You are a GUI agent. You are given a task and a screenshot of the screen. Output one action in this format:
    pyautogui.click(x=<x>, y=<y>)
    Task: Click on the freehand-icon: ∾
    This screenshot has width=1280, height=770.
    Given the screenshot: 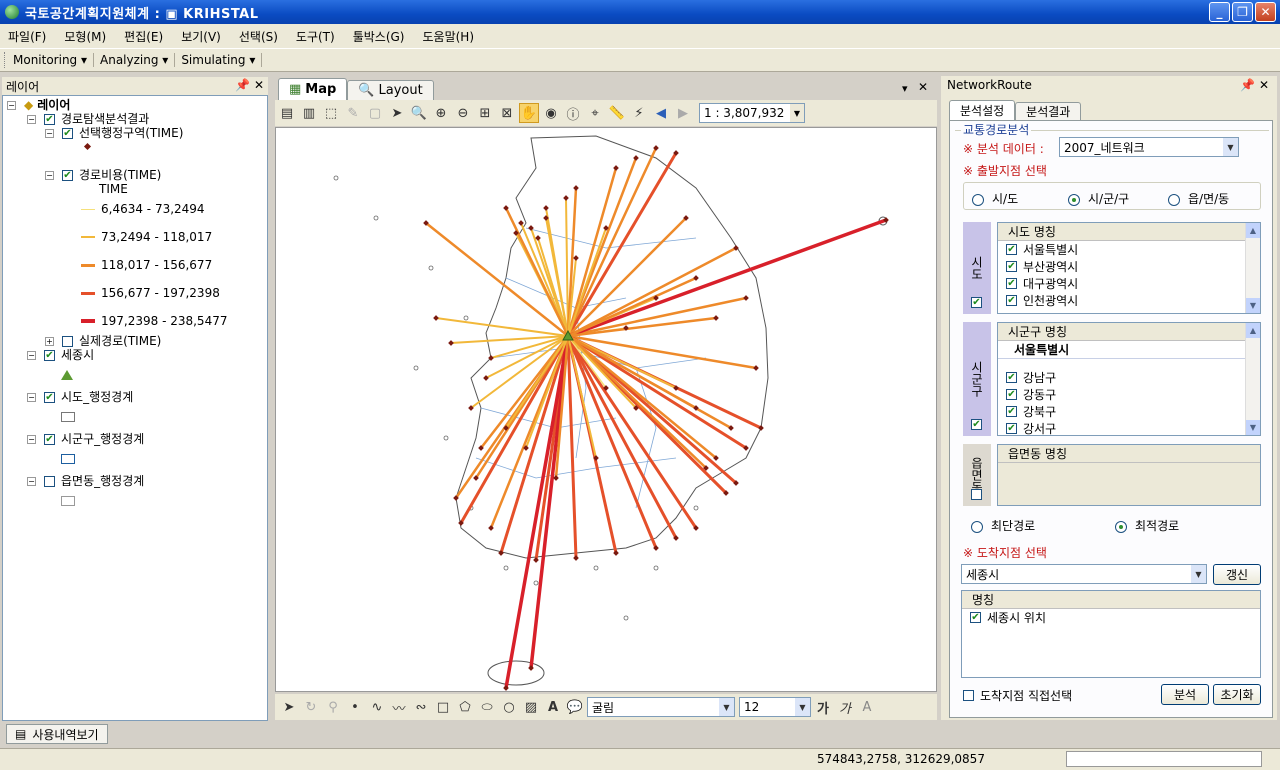 What is the action you would take?
    pyautogui.click(x=421, y=707)
    